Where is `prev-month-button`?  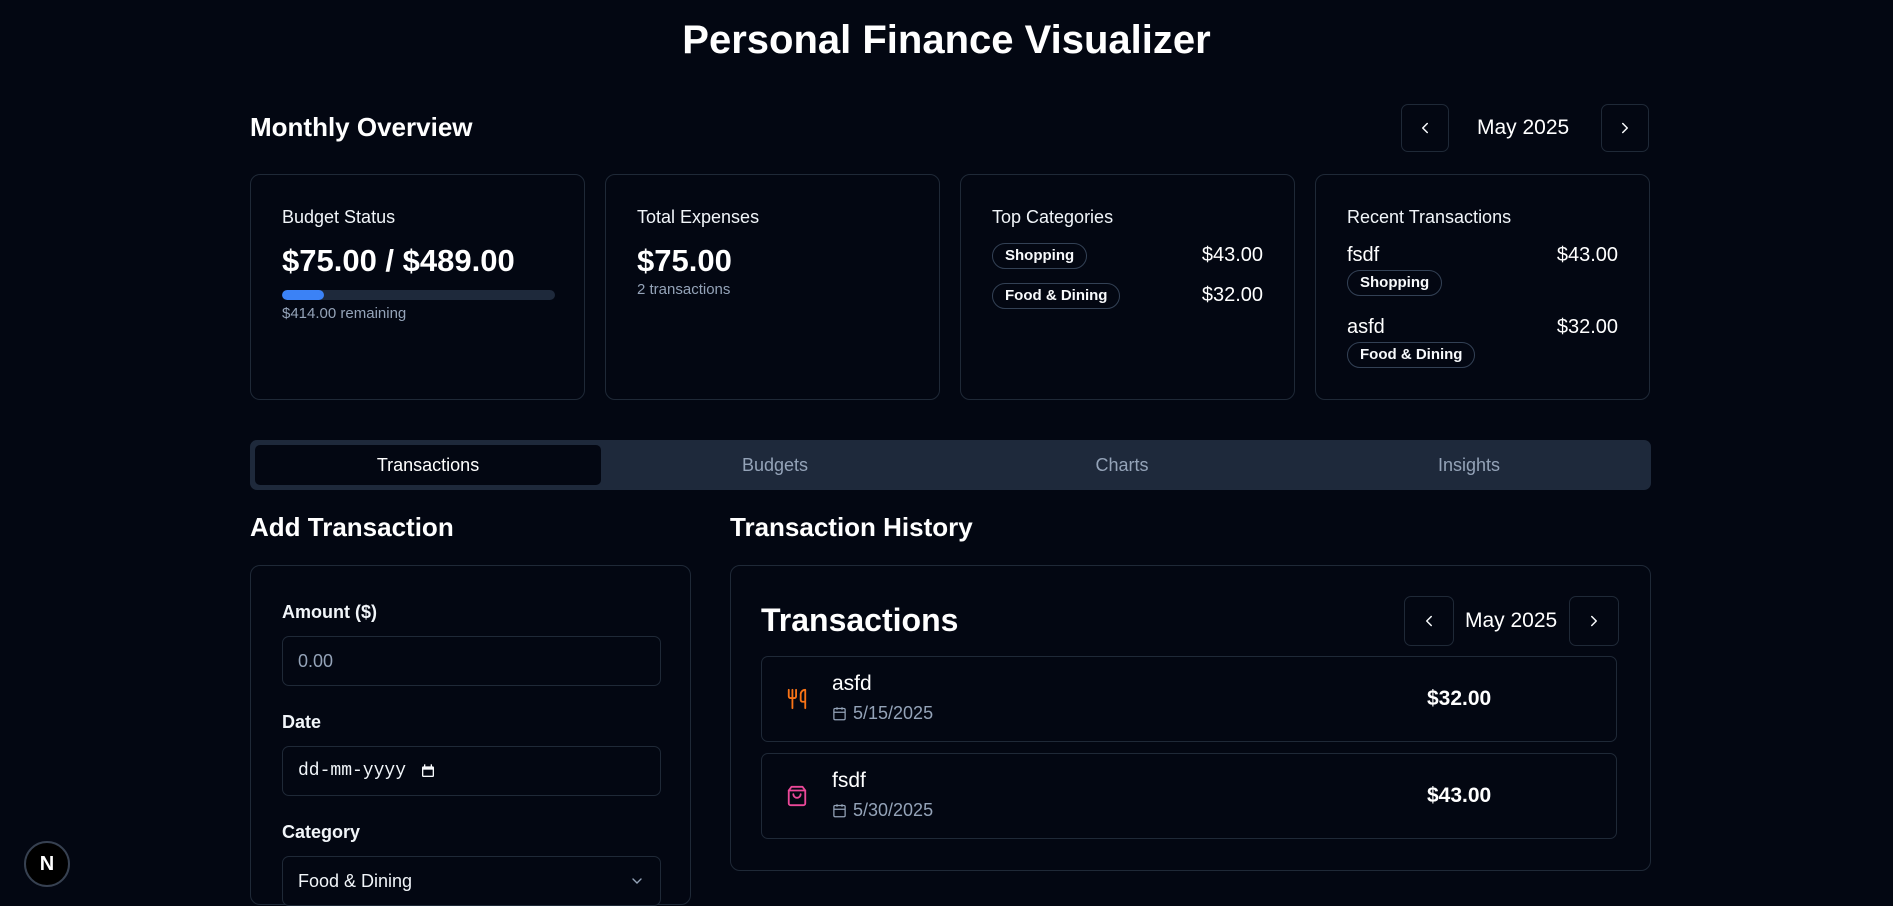
prev-month-button is located at coordinates (1425, 128).